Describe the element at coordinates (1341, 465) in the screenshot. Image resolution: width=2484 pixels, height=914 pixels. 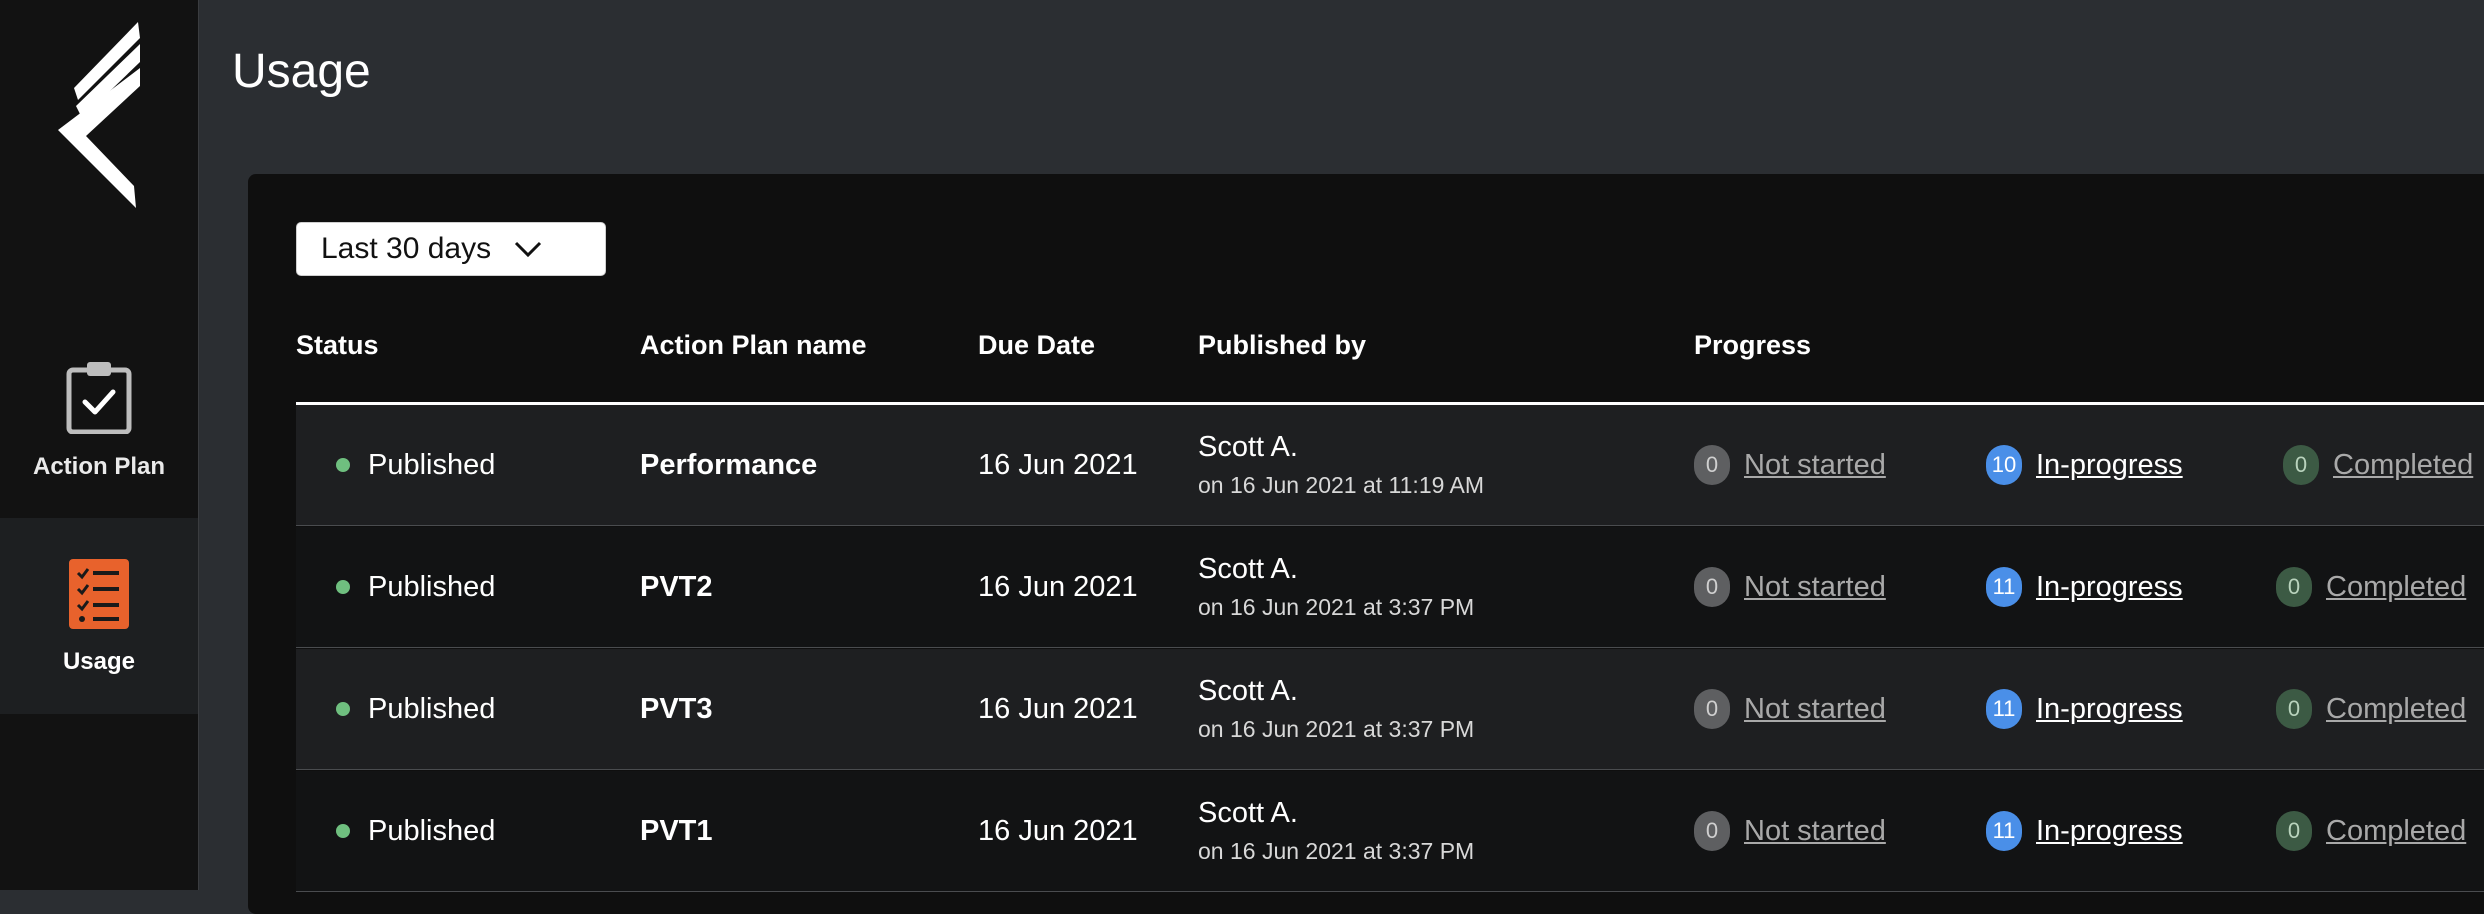
I see `published-by-cell: Scott A. on 16 Jun 2021 at 11:19 AM` at that location.